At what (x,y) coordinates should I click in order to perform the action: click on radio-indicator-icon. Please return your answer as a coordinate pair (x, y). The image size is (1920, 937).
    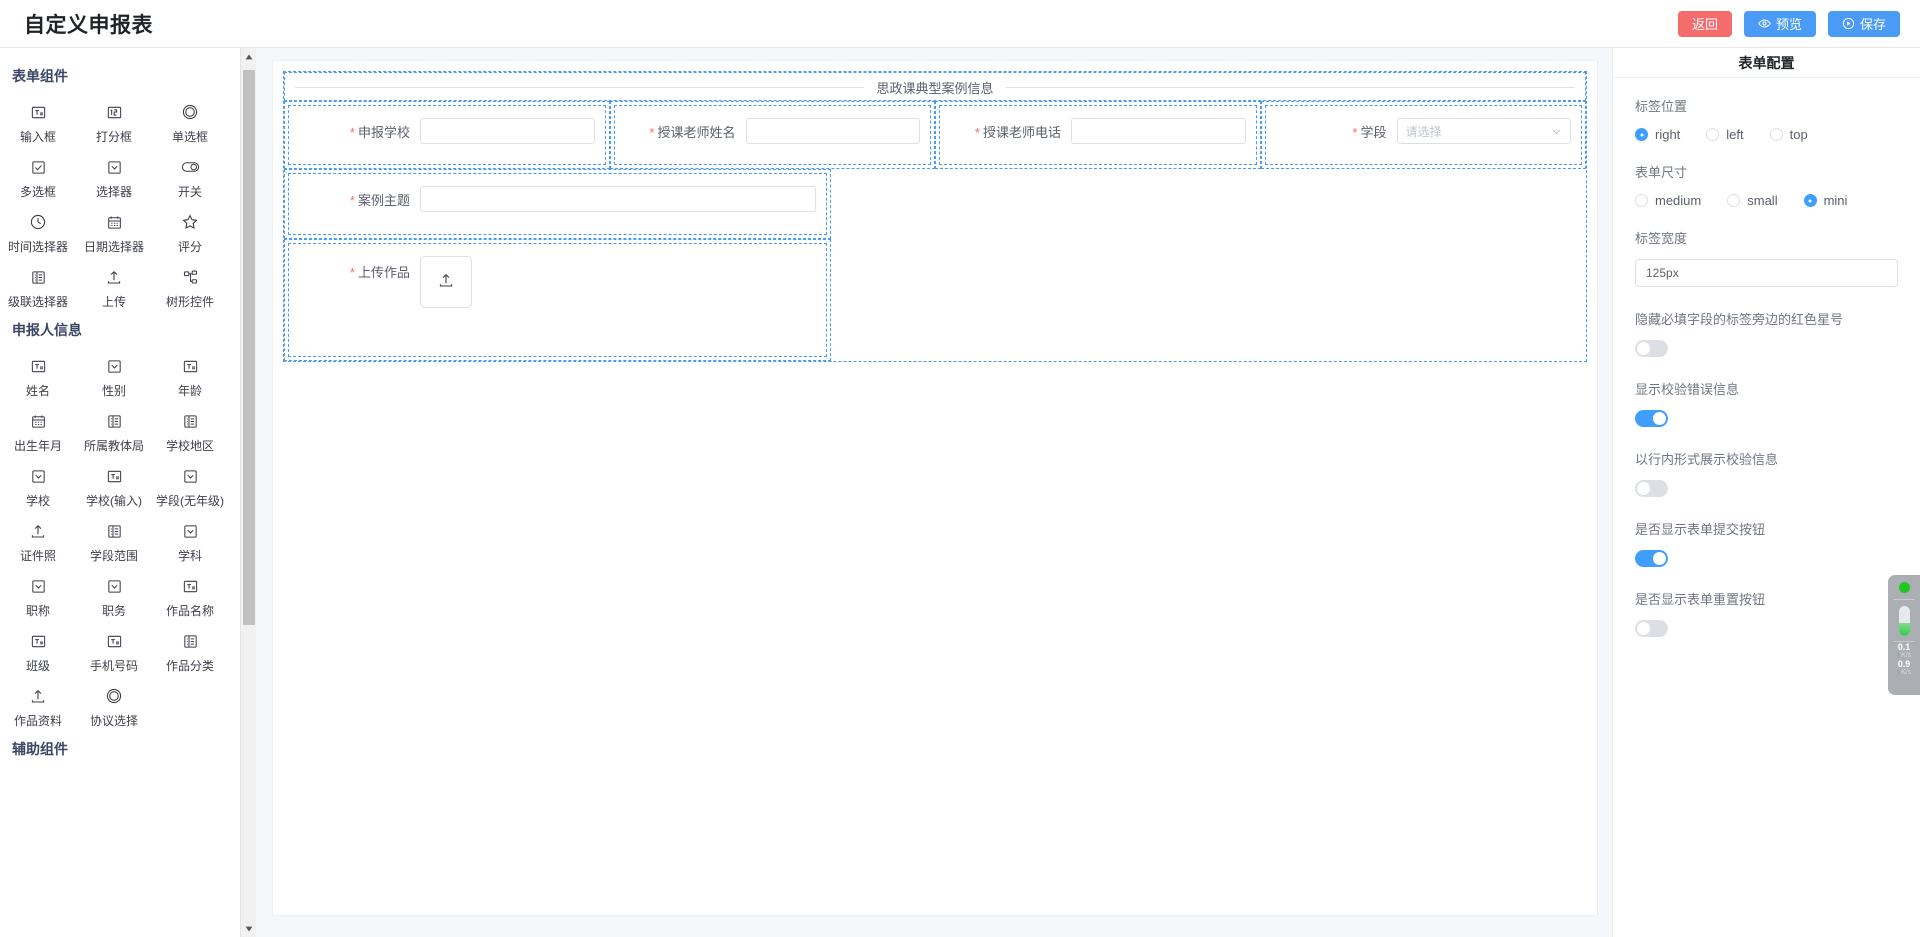
    Looking at the image, I should click on (1641, 200).